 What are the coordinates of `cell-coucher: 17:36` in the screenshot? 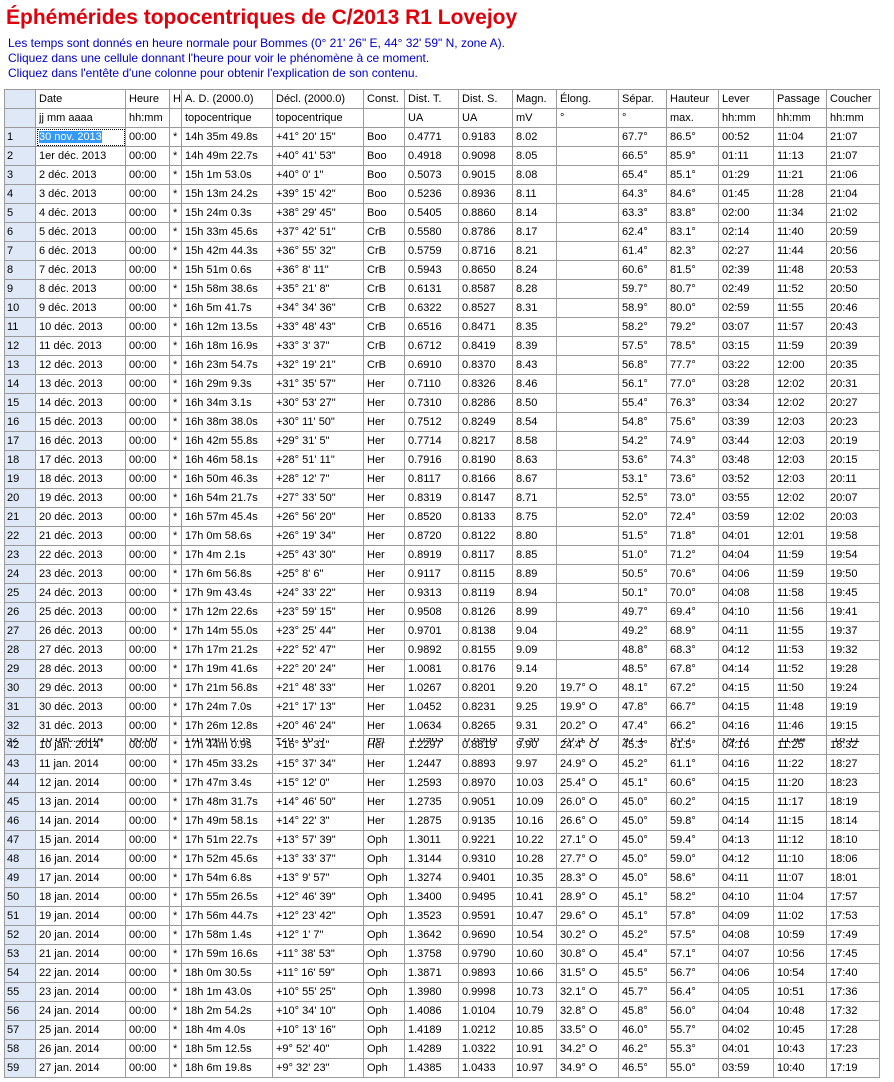 It's located at (853, 992).